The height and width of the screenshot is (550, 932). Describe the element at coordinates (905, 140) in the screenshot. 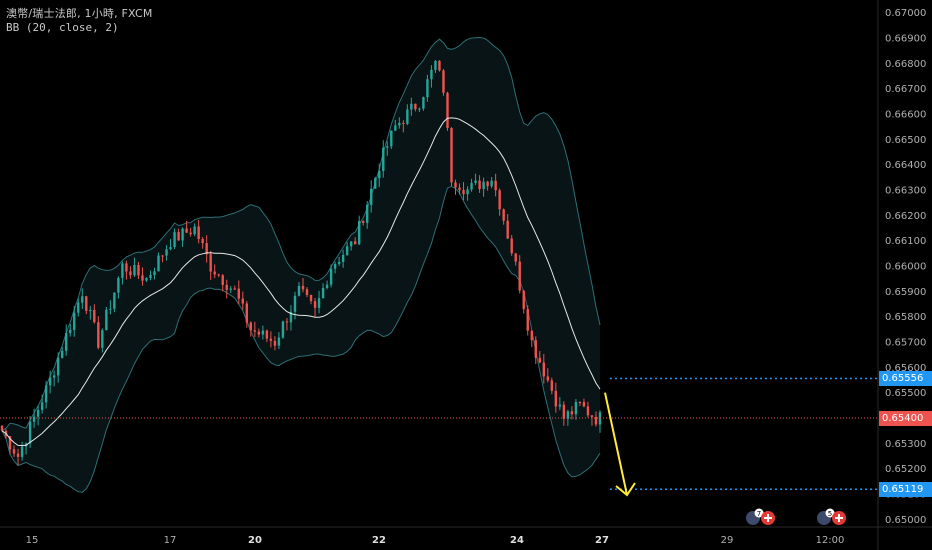

I see `y-tick-label: 0.66500` at that location.